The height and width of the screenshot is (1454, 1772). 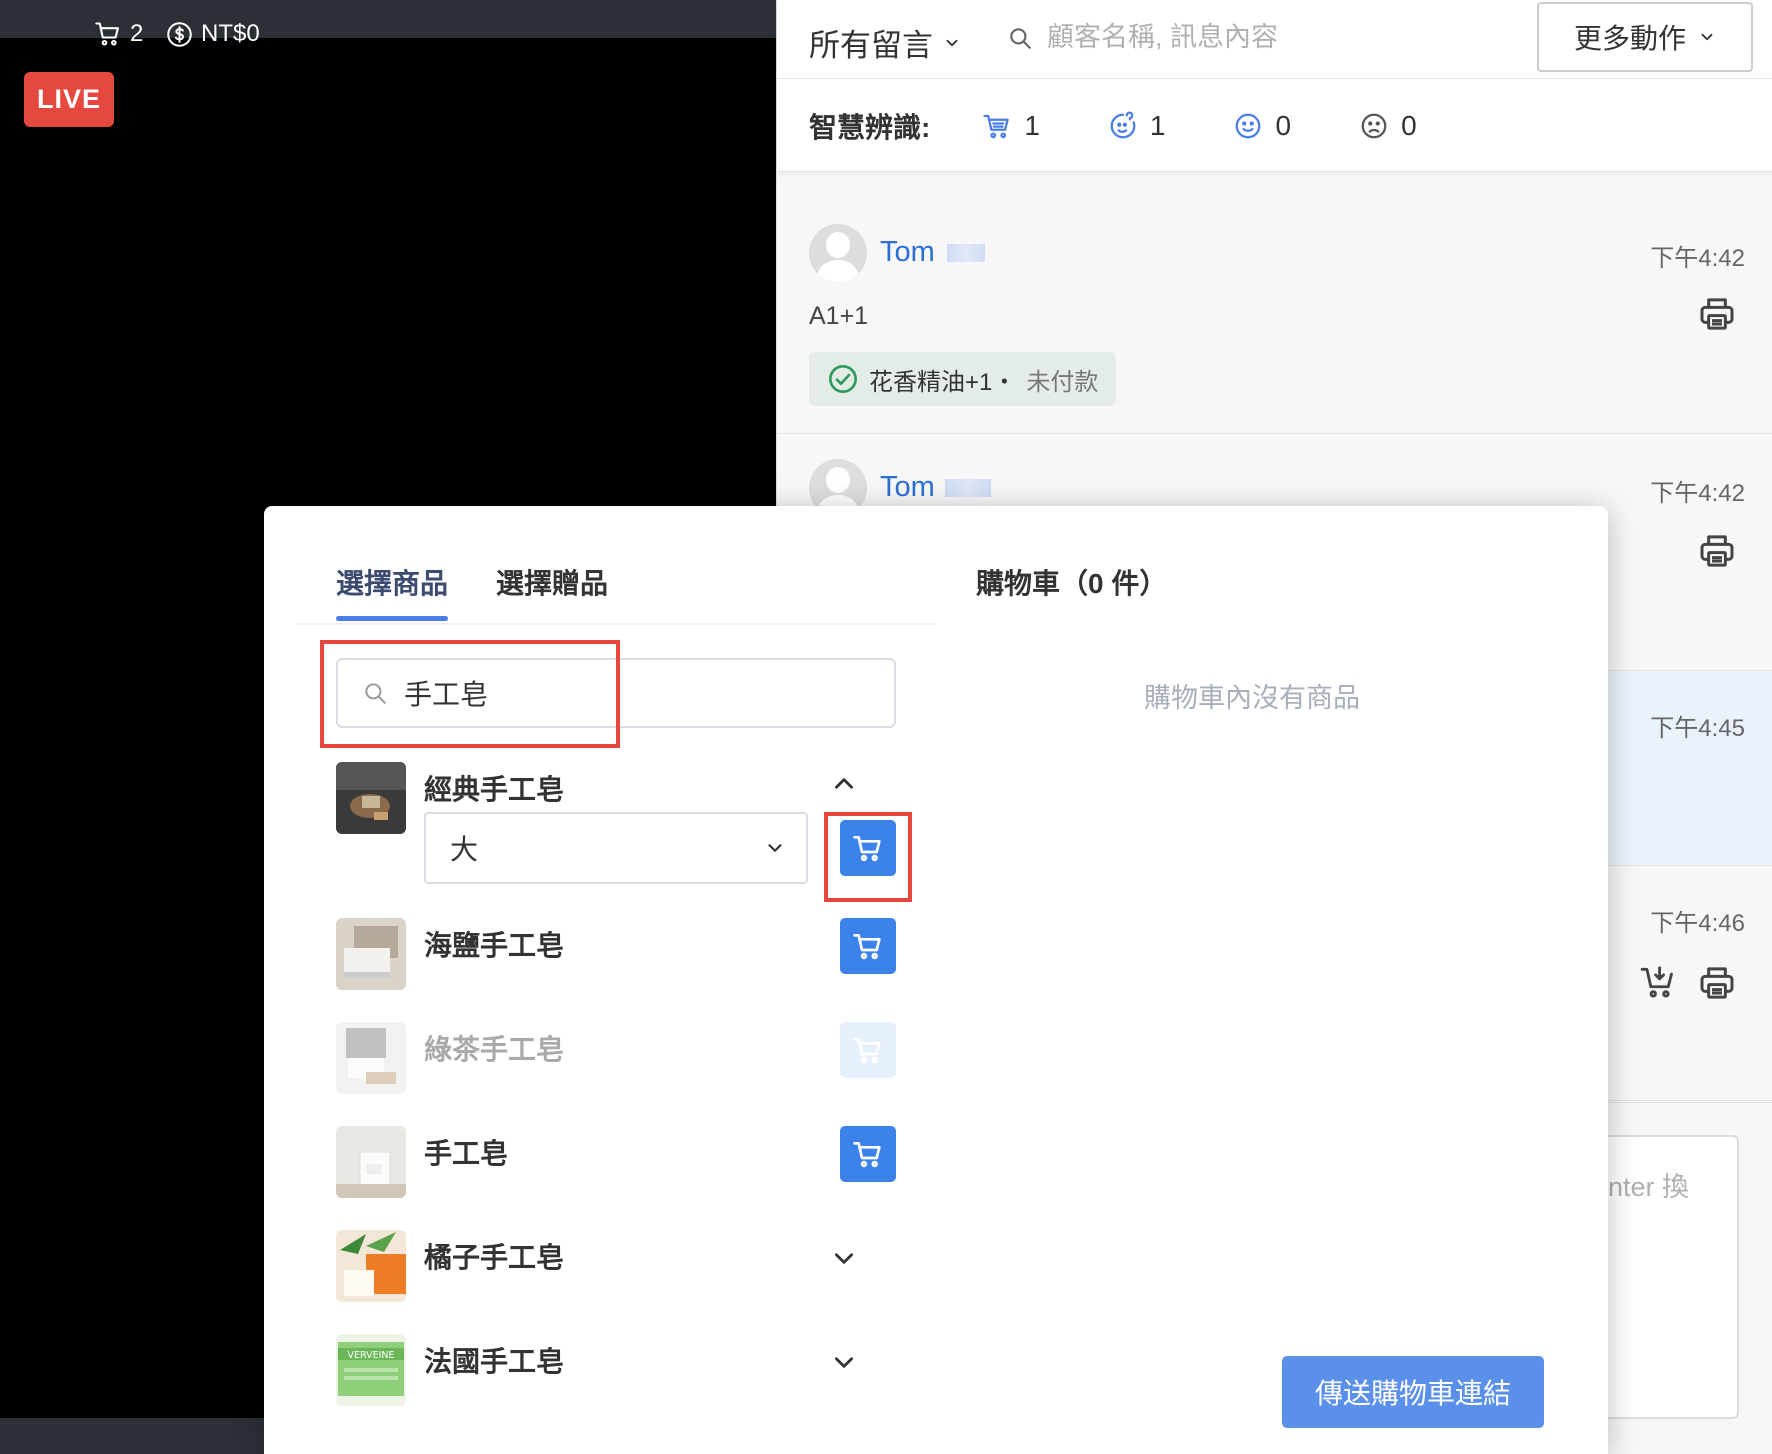 What do you see at coordinates (1629, 38) in the screenshot?
I see `more-actions-label: 更多動作` at bounding box center [1629, 38].